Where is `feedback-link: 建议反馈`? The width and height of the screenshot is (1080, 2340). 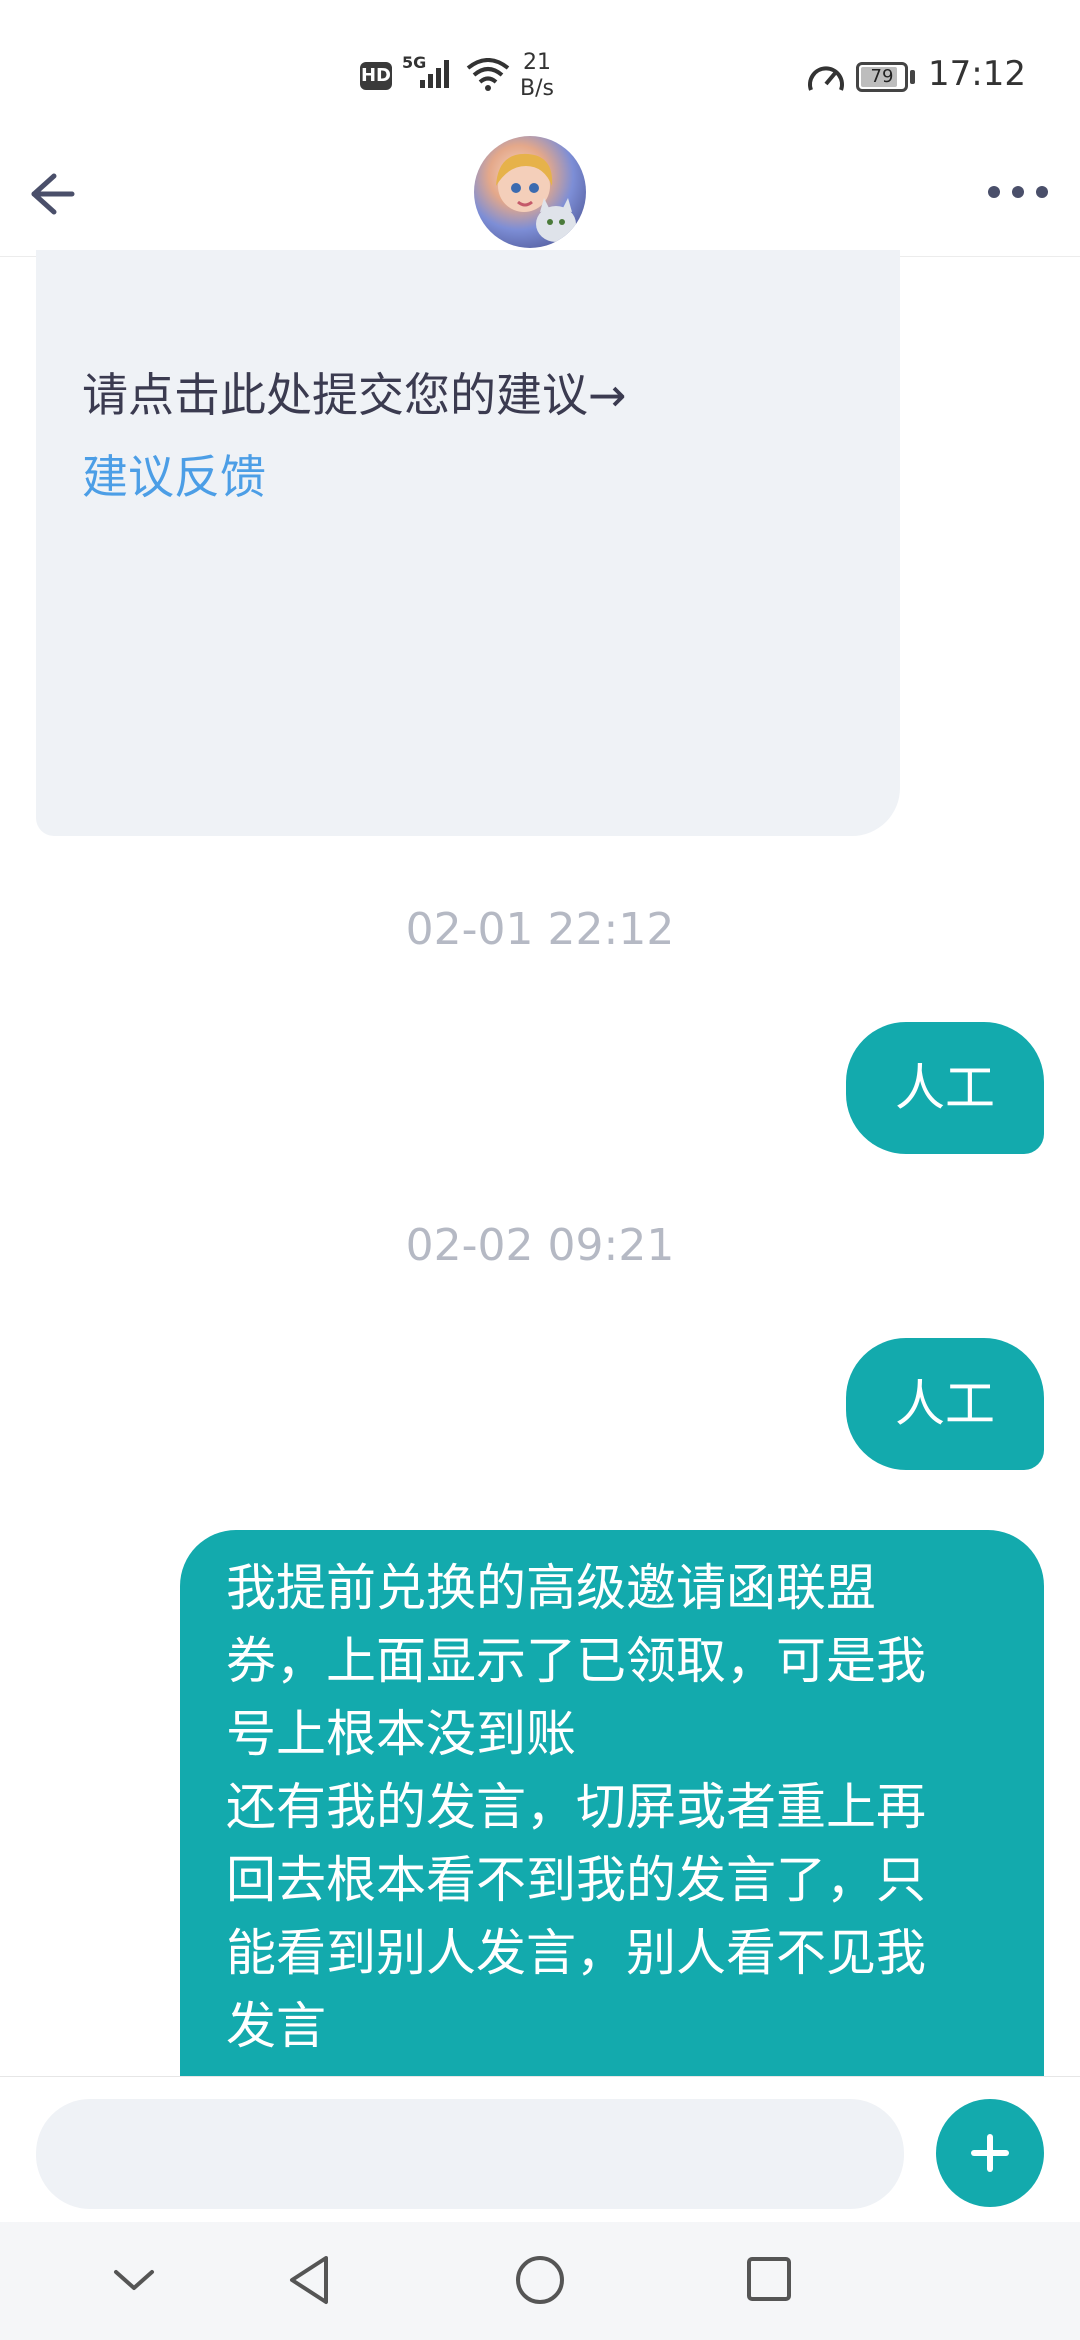 feedback-link: 建议反馈 is located at coordinates (174, 477).